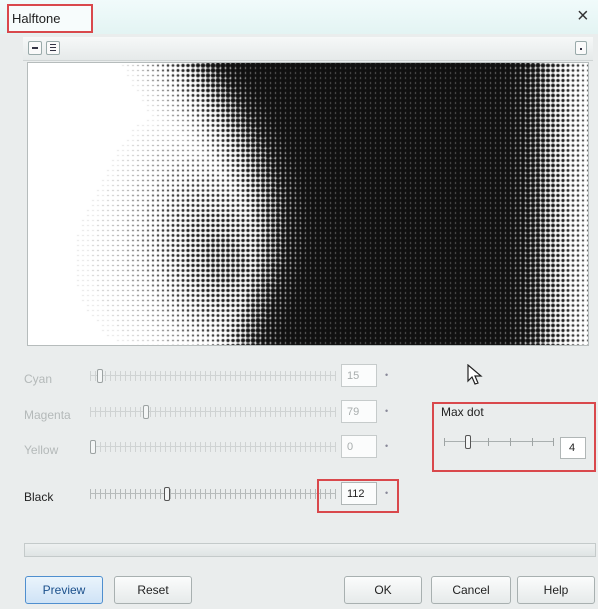  I want to click on preview-button: Preview, so click(64, 590).